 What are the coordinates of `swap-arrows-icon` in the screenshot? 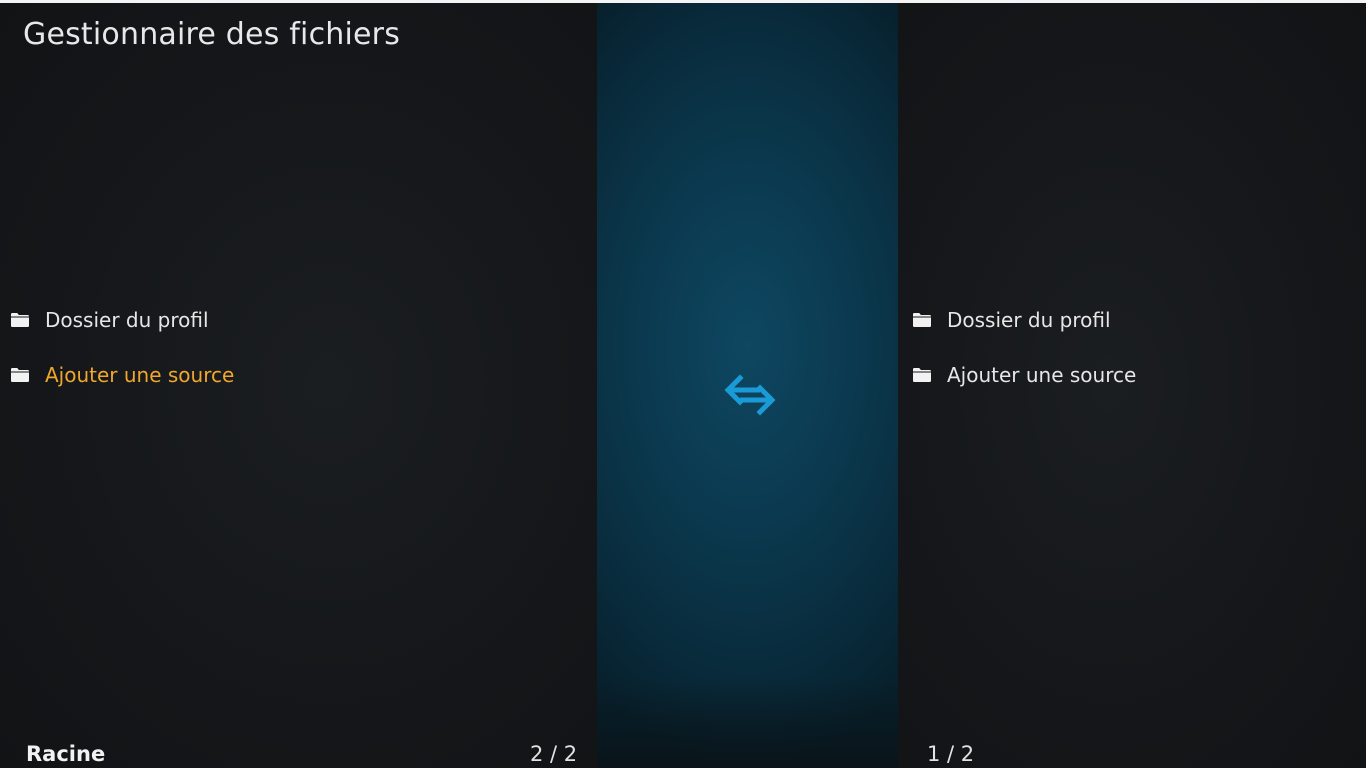 It's located at (750, 396).